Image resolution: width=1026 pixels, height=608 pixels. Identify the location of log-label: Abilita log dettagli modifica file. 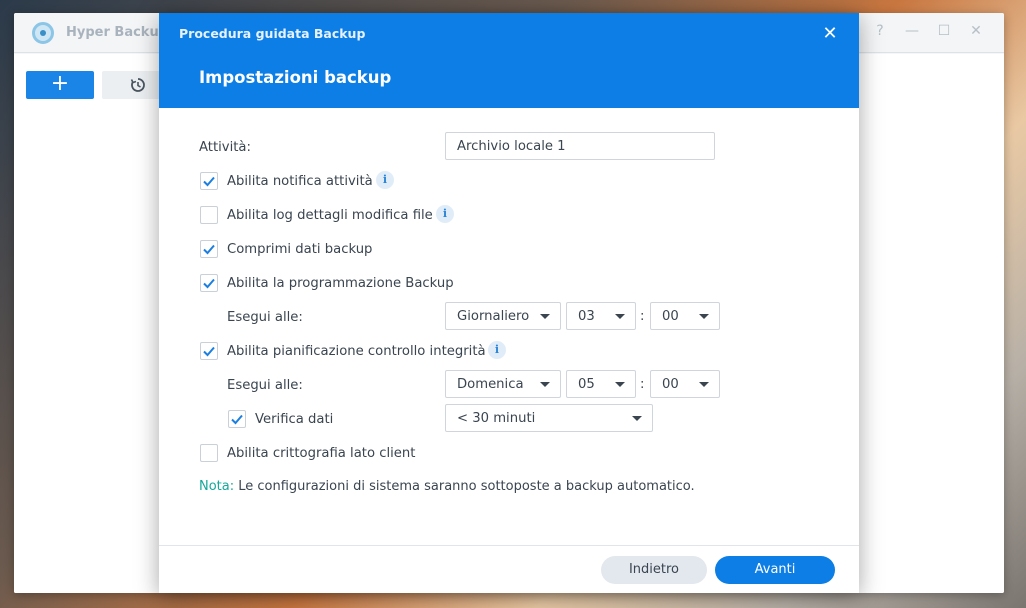
(330, 215).